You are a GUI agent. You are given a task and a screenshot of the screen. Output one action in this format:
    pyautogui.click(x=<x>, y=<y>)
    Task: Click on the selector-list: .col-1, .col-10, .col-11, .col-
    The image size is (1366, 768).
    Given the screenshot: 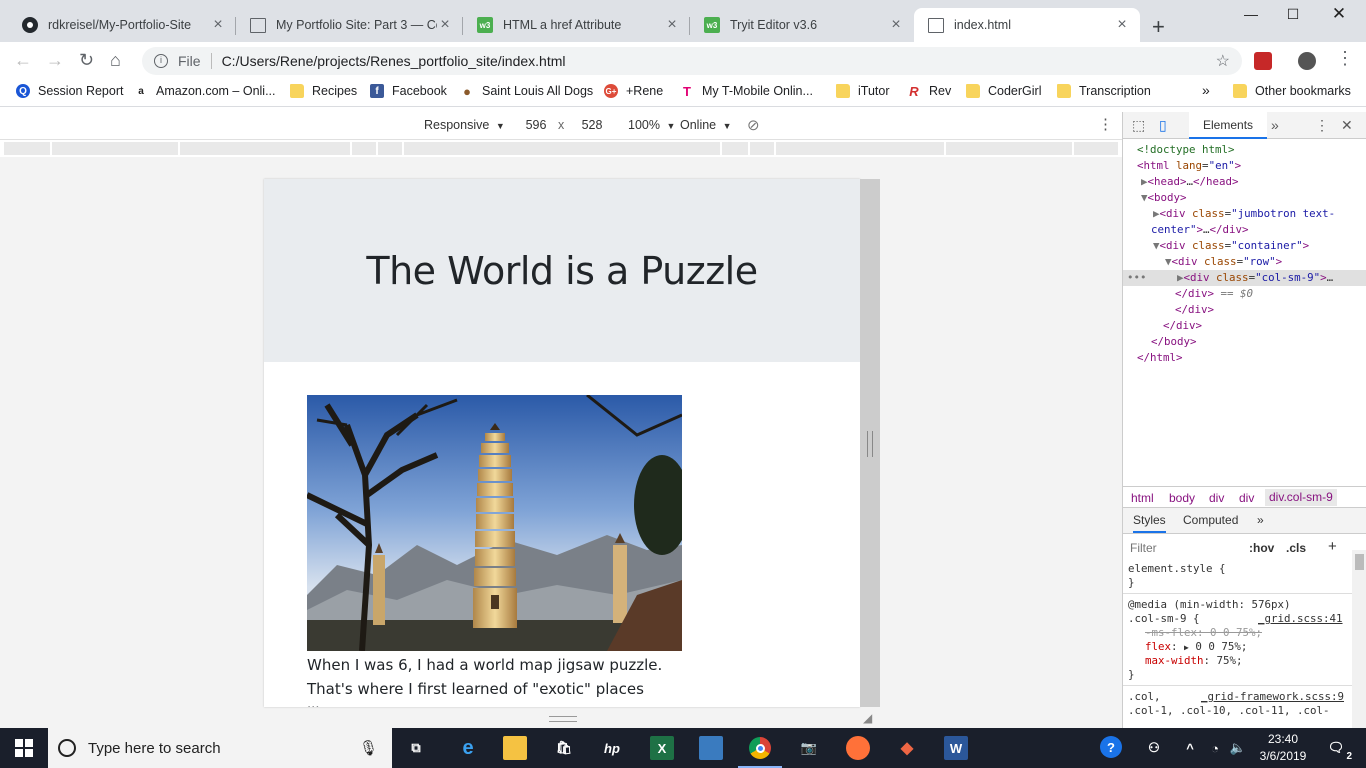 What is the action you would take?
    pyautogui.click(x=1229, y=711)
    